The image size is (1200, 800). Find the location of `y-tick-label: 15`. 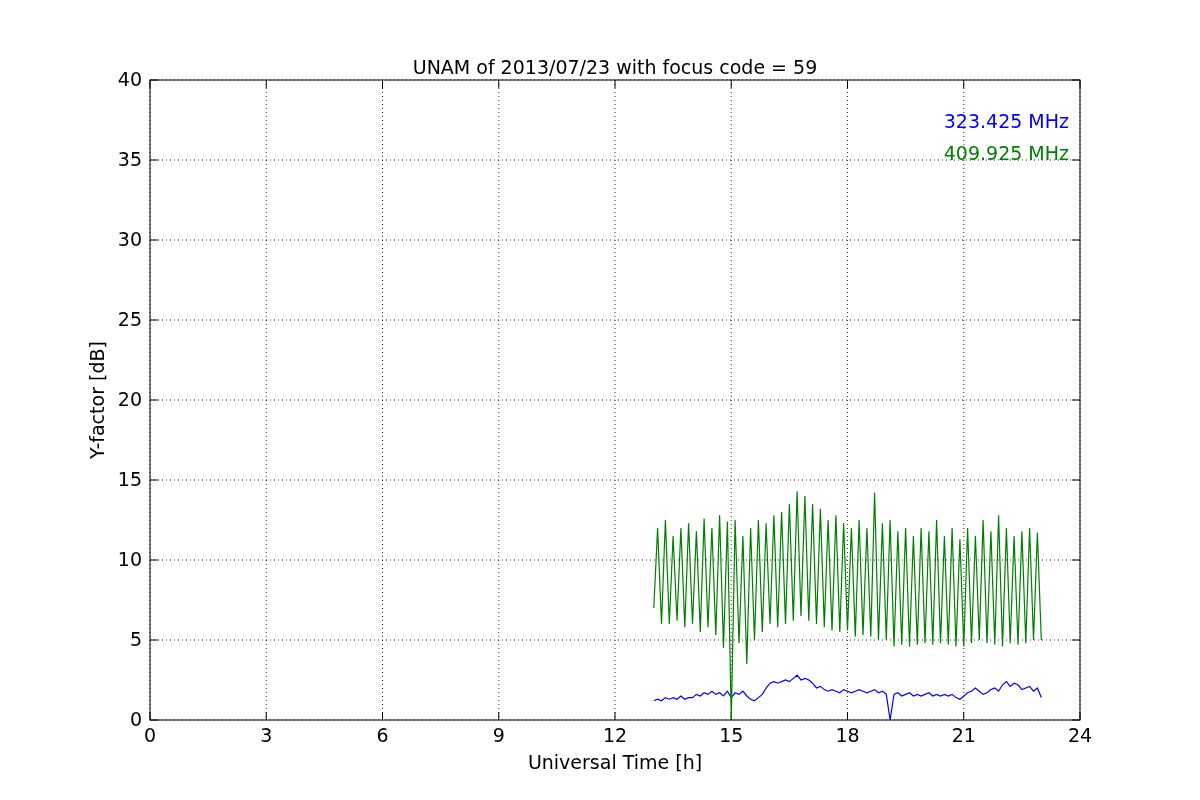

y-tick-label: 15 is located at coordinates (129, 479).